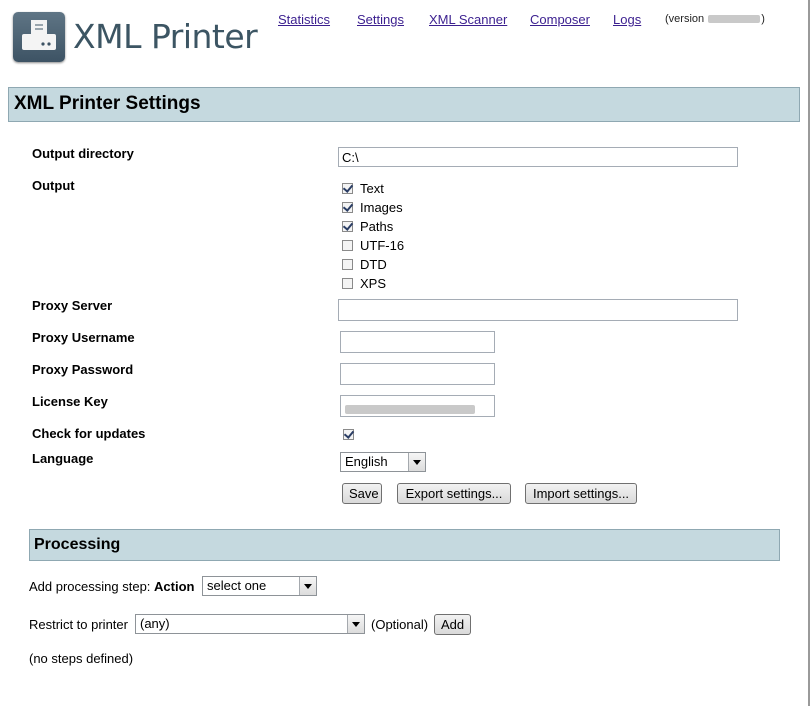 This screenshot has height=706, width=810. Describe the element at coordinates (538, 310) in the screenshot. I see `proxy-server-input` at that location.